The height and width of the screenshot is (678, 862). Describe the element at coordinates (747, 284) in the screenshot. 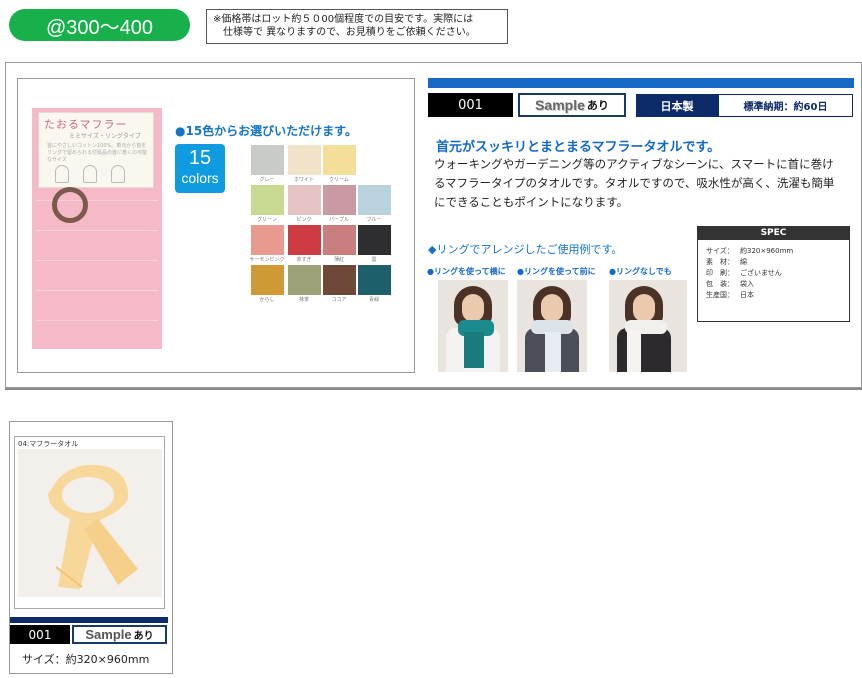

I see `spec-value: 袋入` at that location.